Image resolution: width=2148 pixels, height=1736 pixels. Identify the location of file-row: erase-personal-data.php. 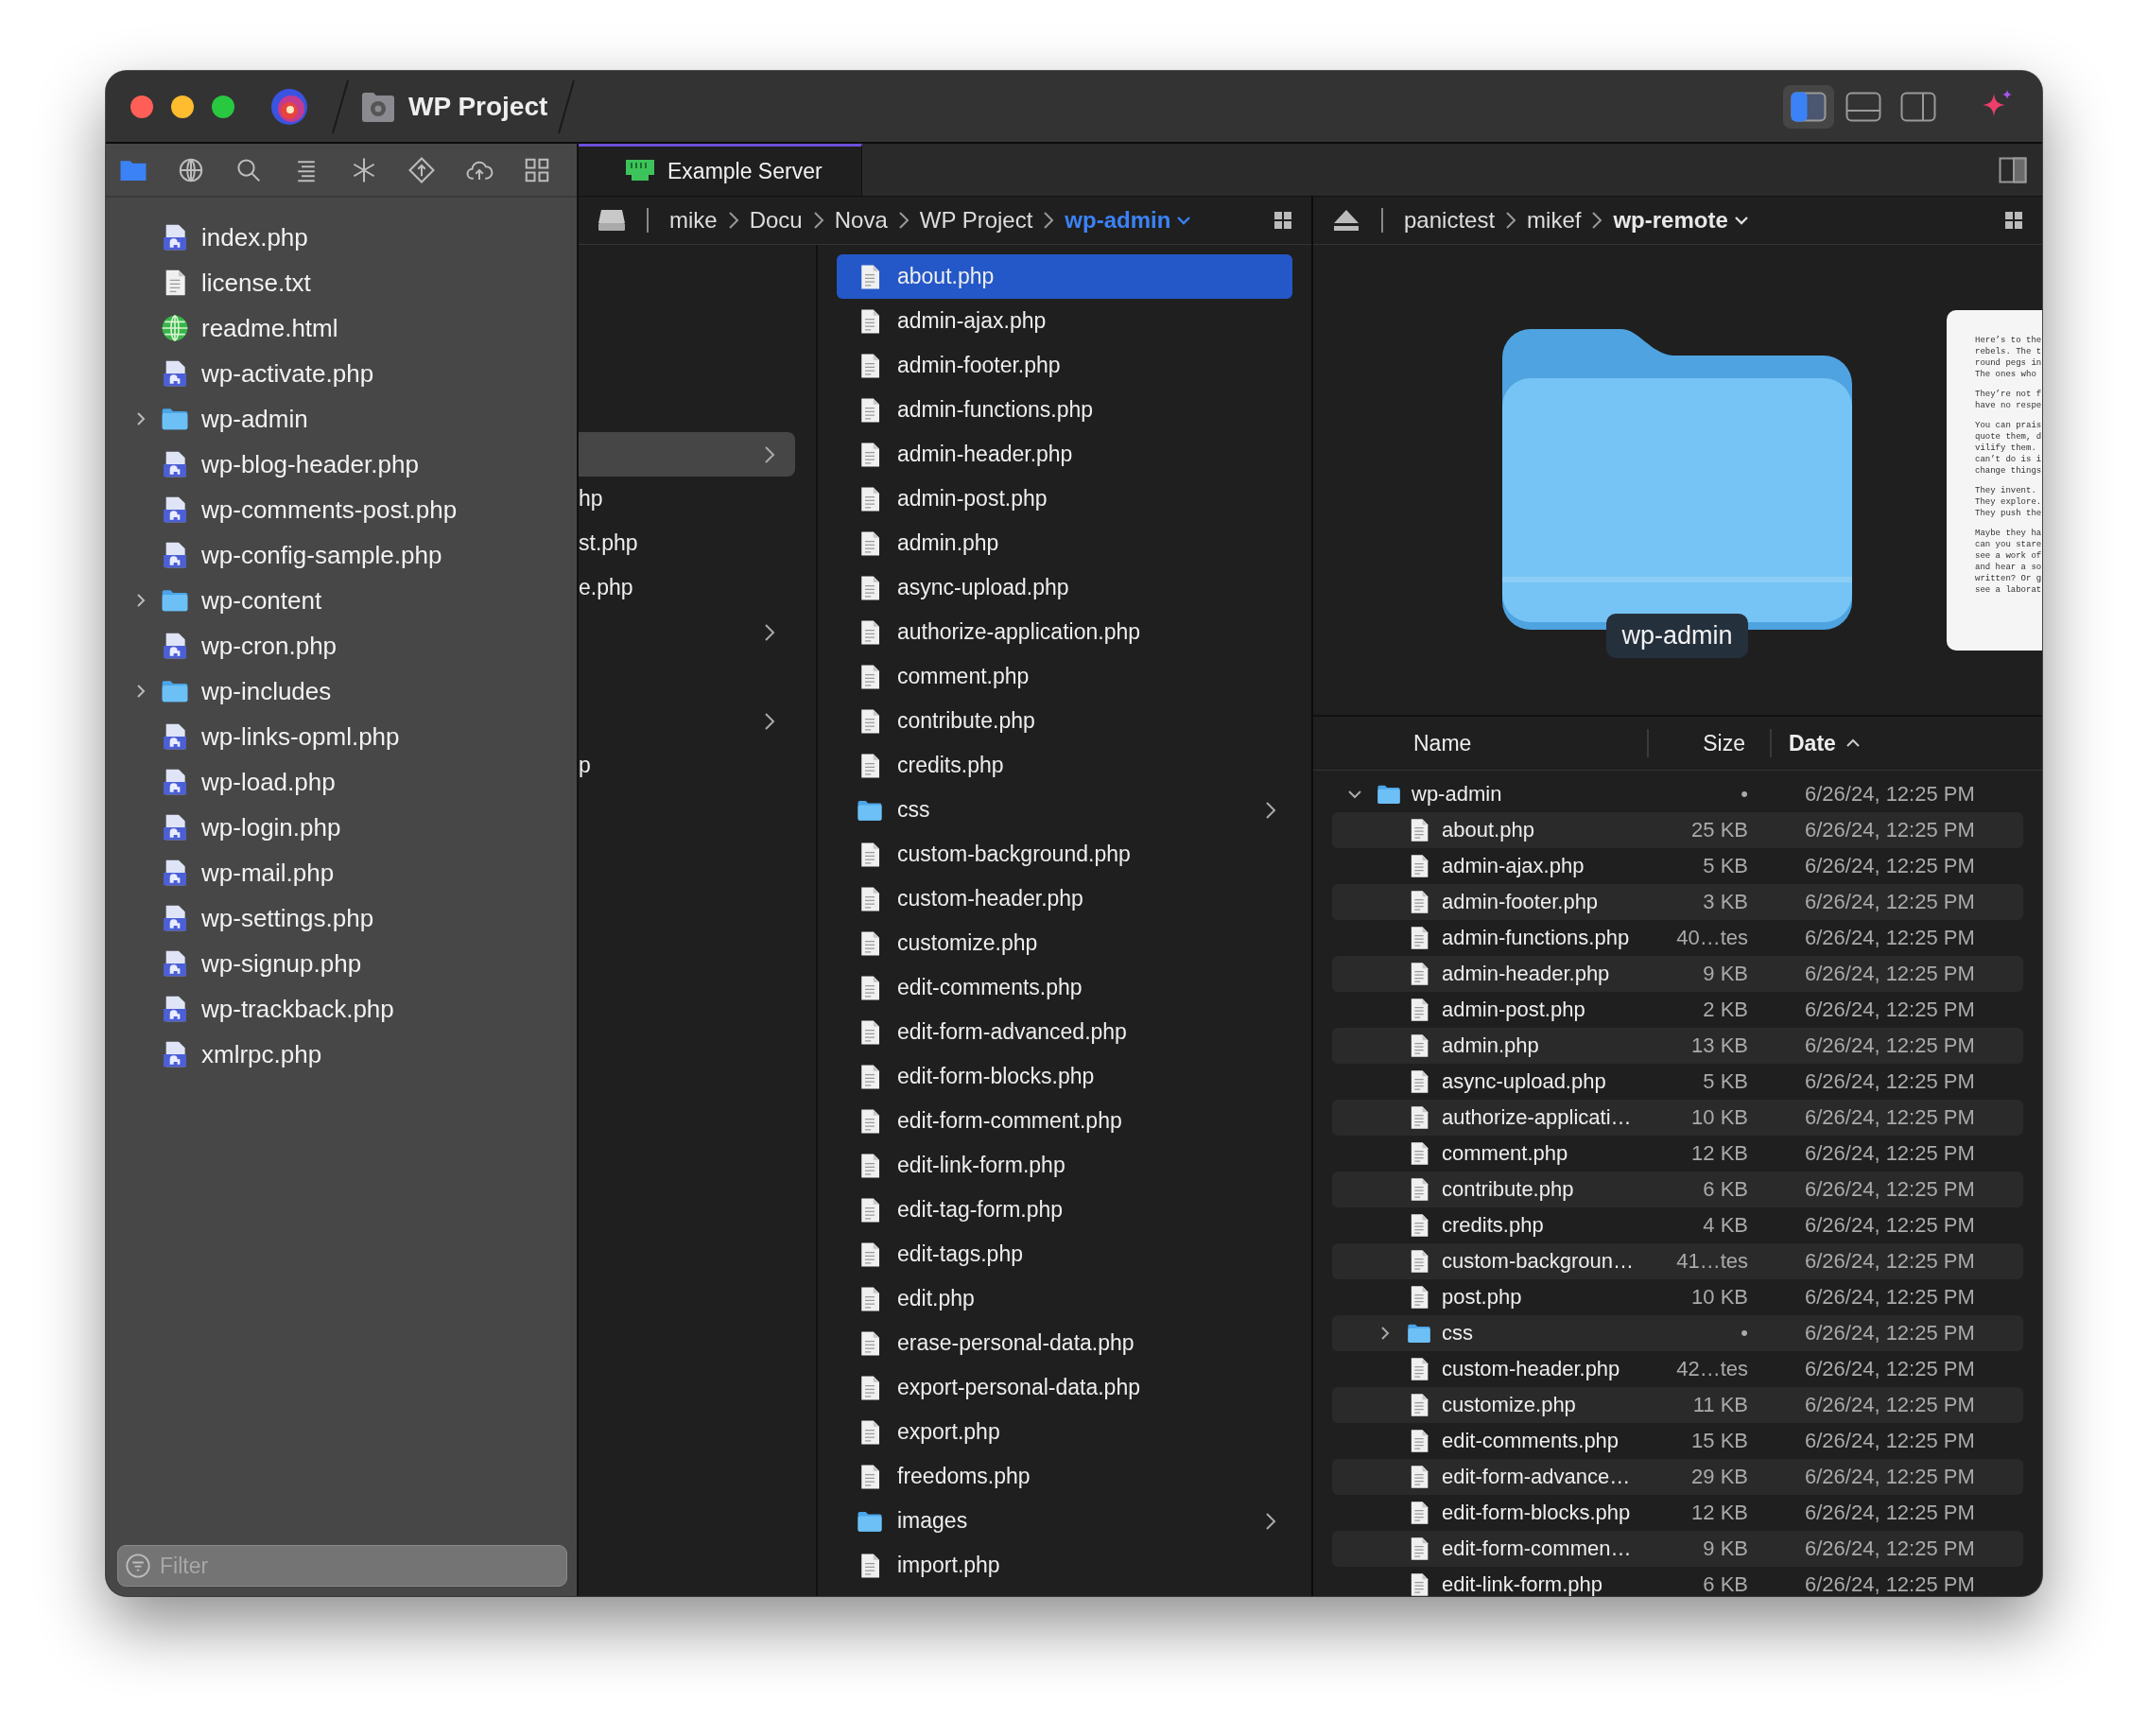
(1064, 1343).